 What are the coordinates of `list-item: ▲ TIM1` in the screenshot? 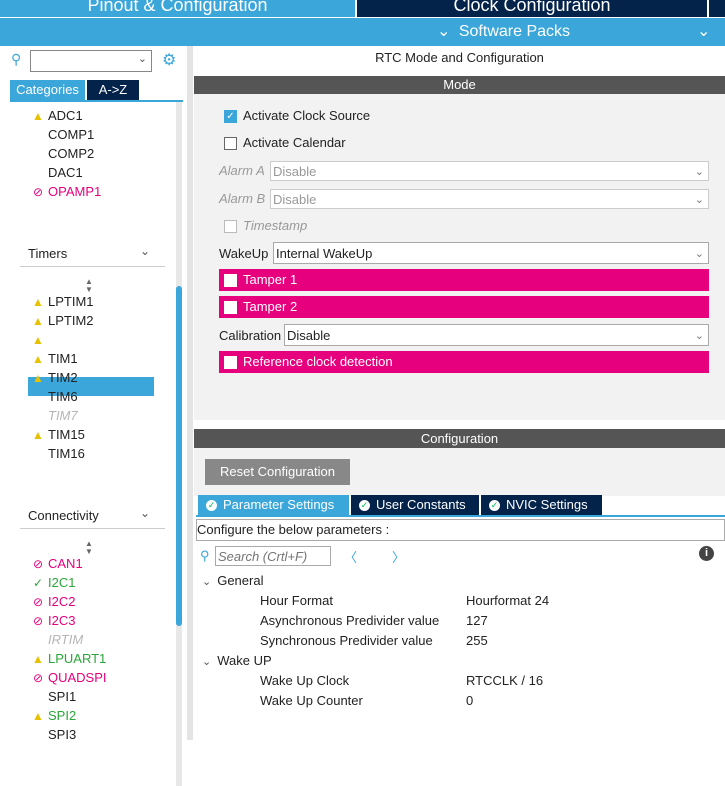 It's located at (54, 358).